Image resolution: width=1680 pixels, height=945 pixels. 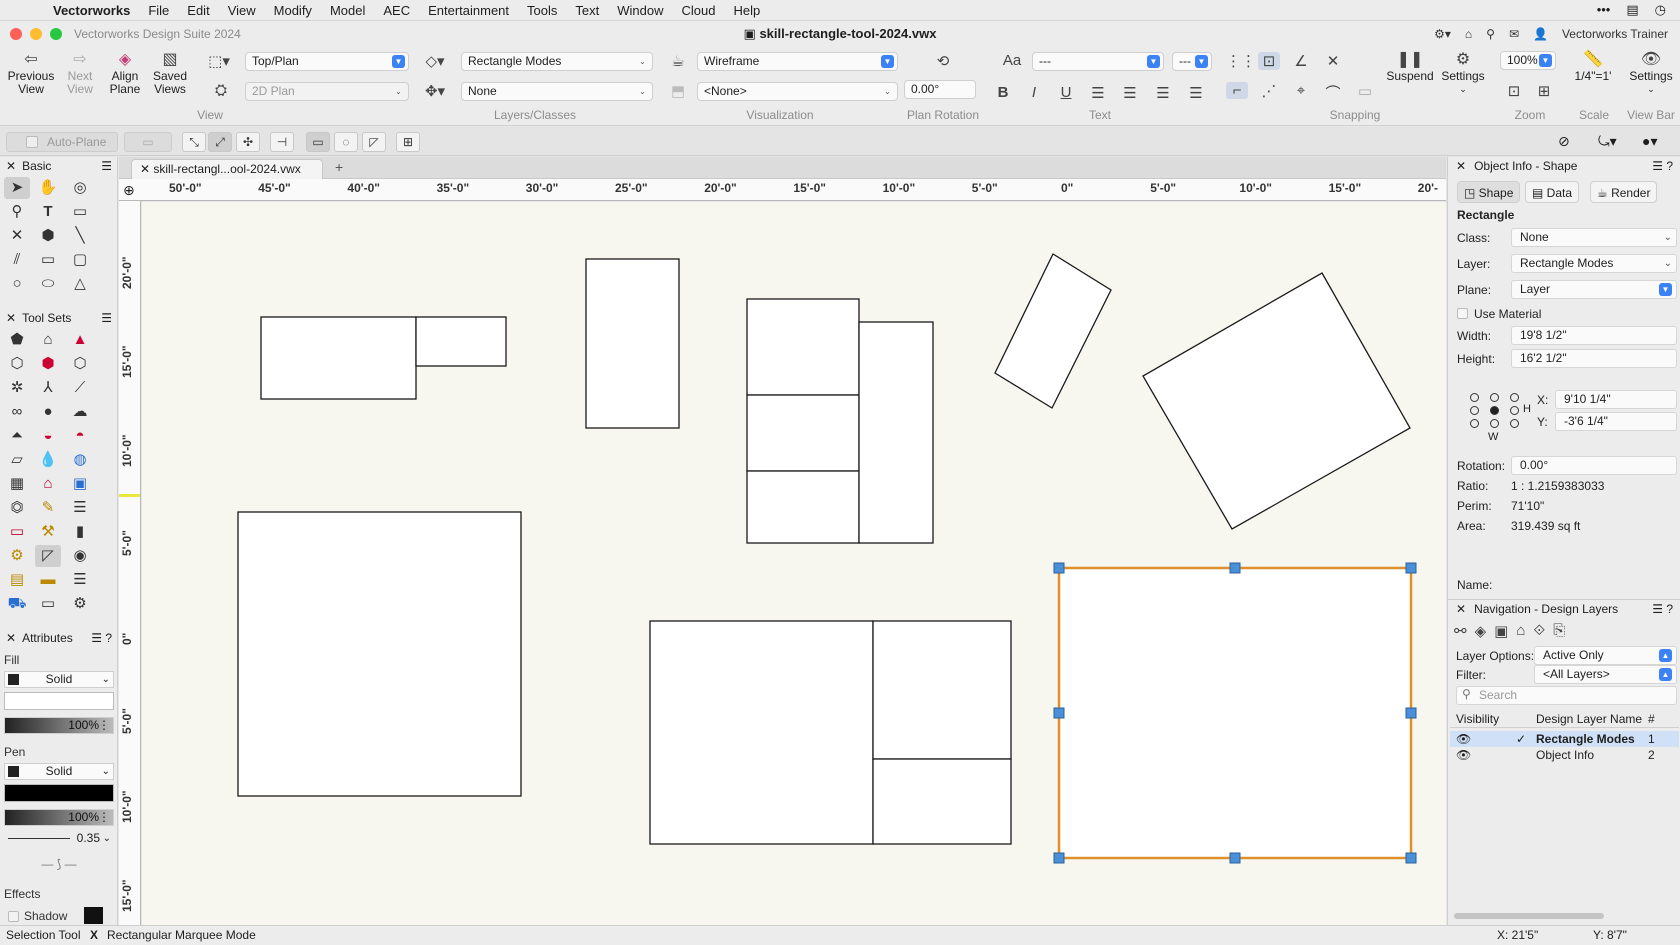 What do you see at coordinates (640, 10) in the screenshot?
I see `menu-window: Window` at bounding box center [640, 10].